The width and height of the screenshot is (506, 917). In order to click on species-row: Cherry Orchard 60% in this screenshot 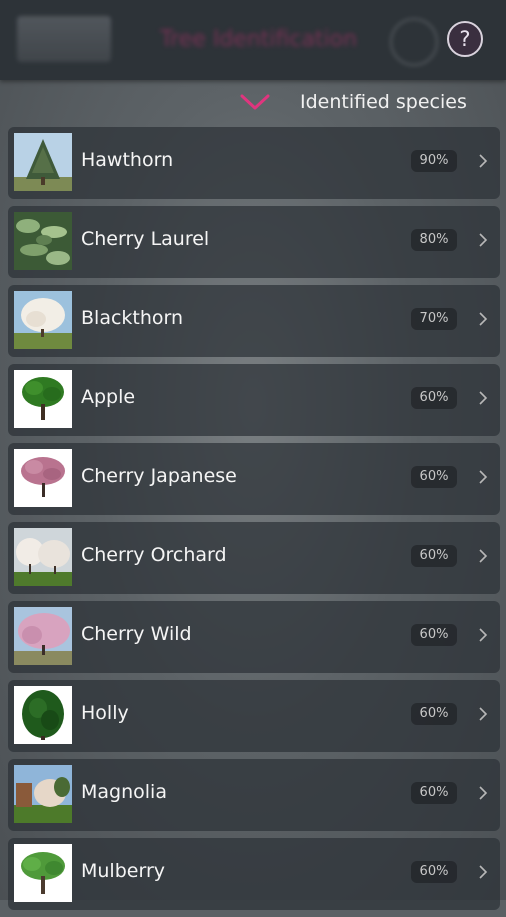, I will do `click(254, 558)`.